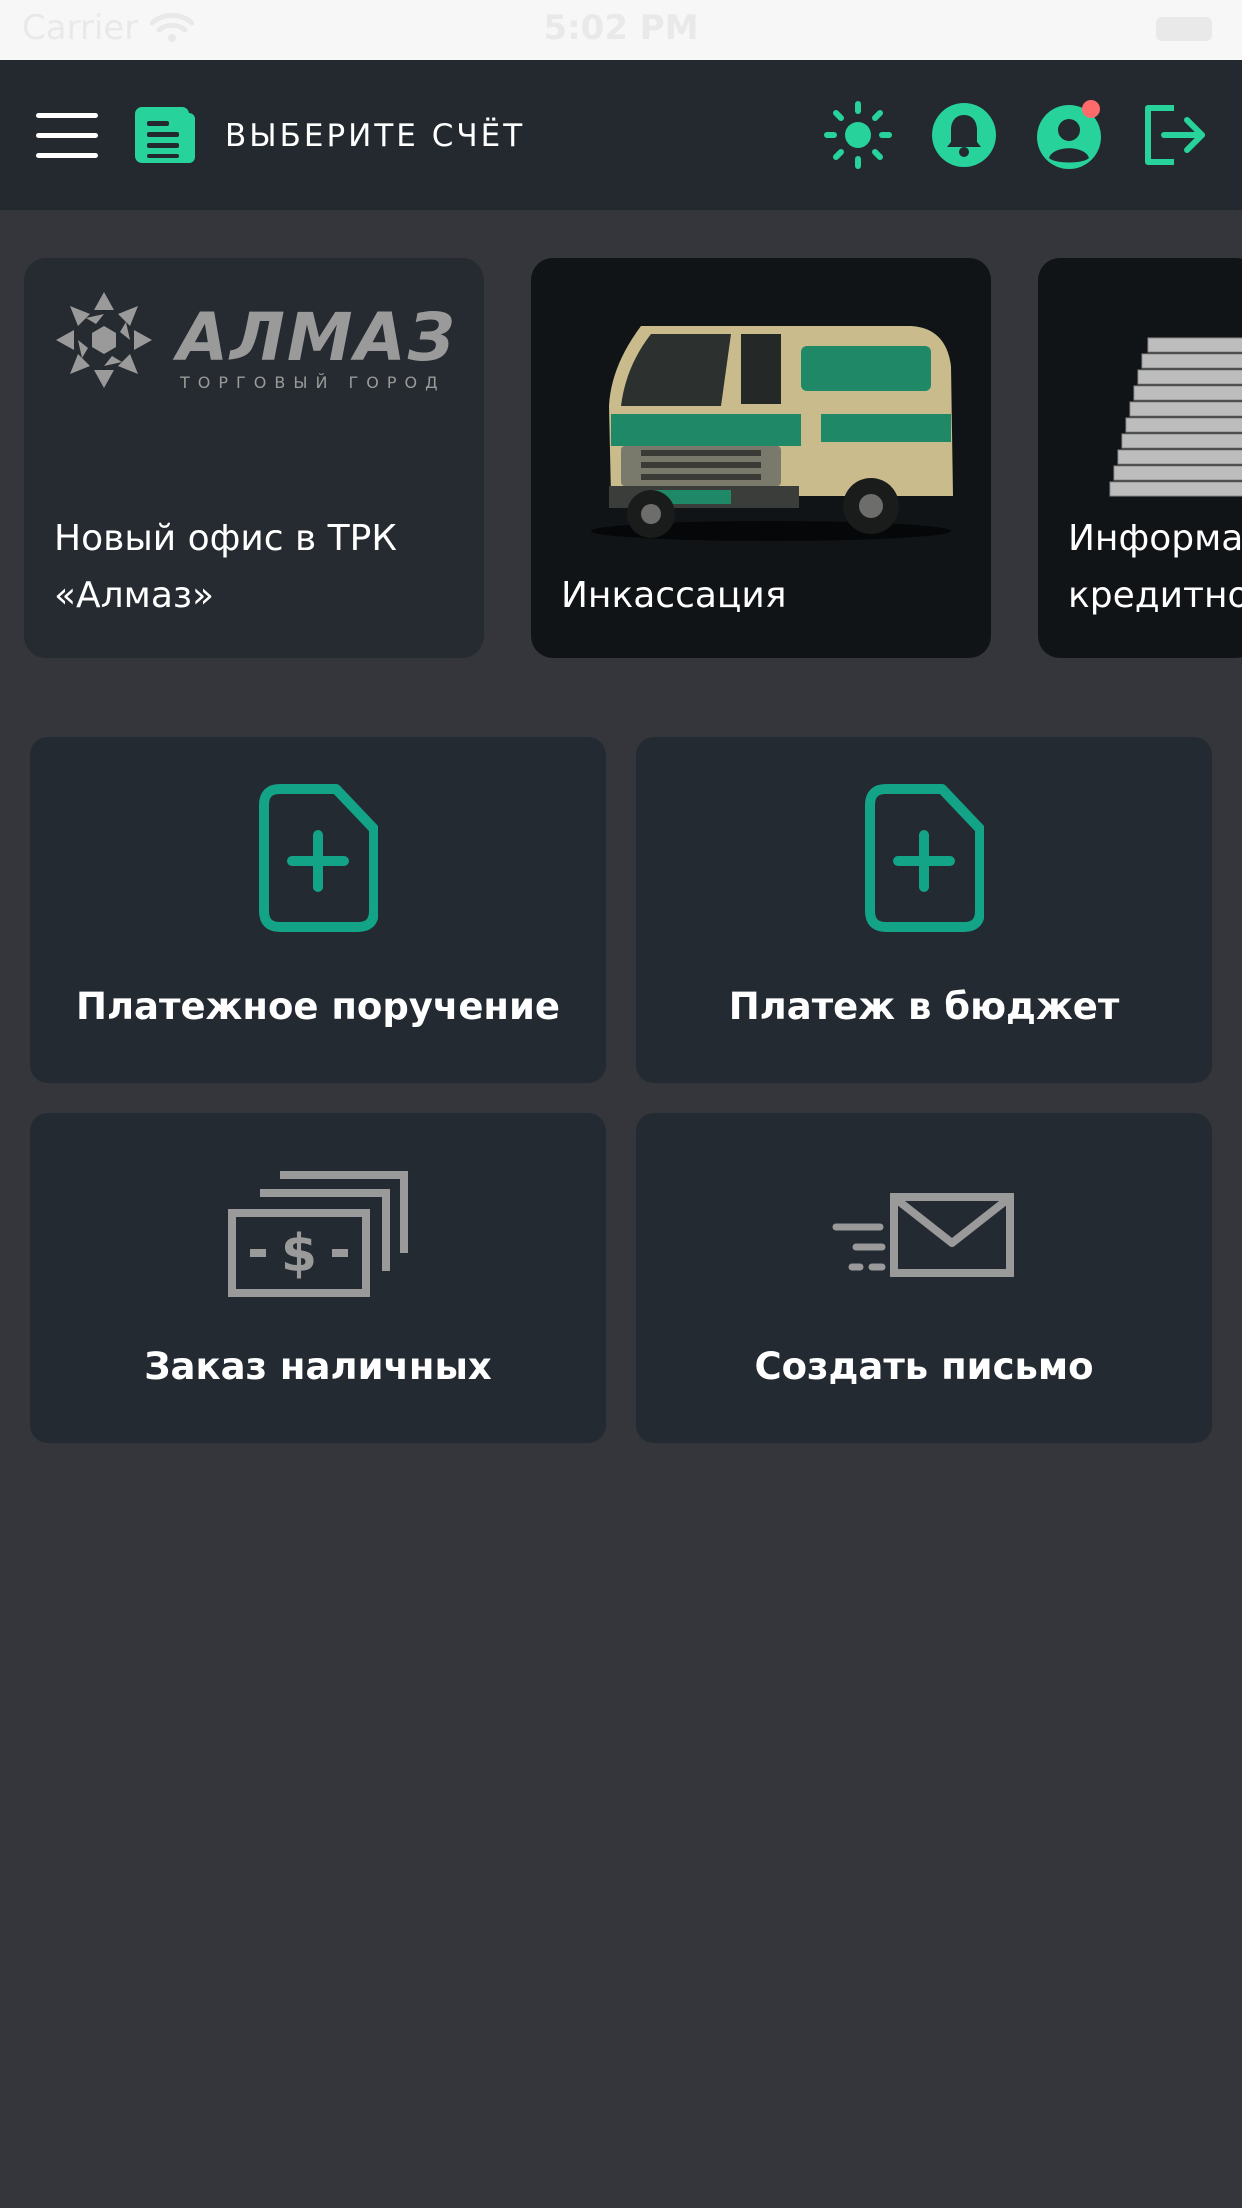 This screenshot has width=1242, height=2208. I want to click on send-mail-icon, so click(923, 1235).